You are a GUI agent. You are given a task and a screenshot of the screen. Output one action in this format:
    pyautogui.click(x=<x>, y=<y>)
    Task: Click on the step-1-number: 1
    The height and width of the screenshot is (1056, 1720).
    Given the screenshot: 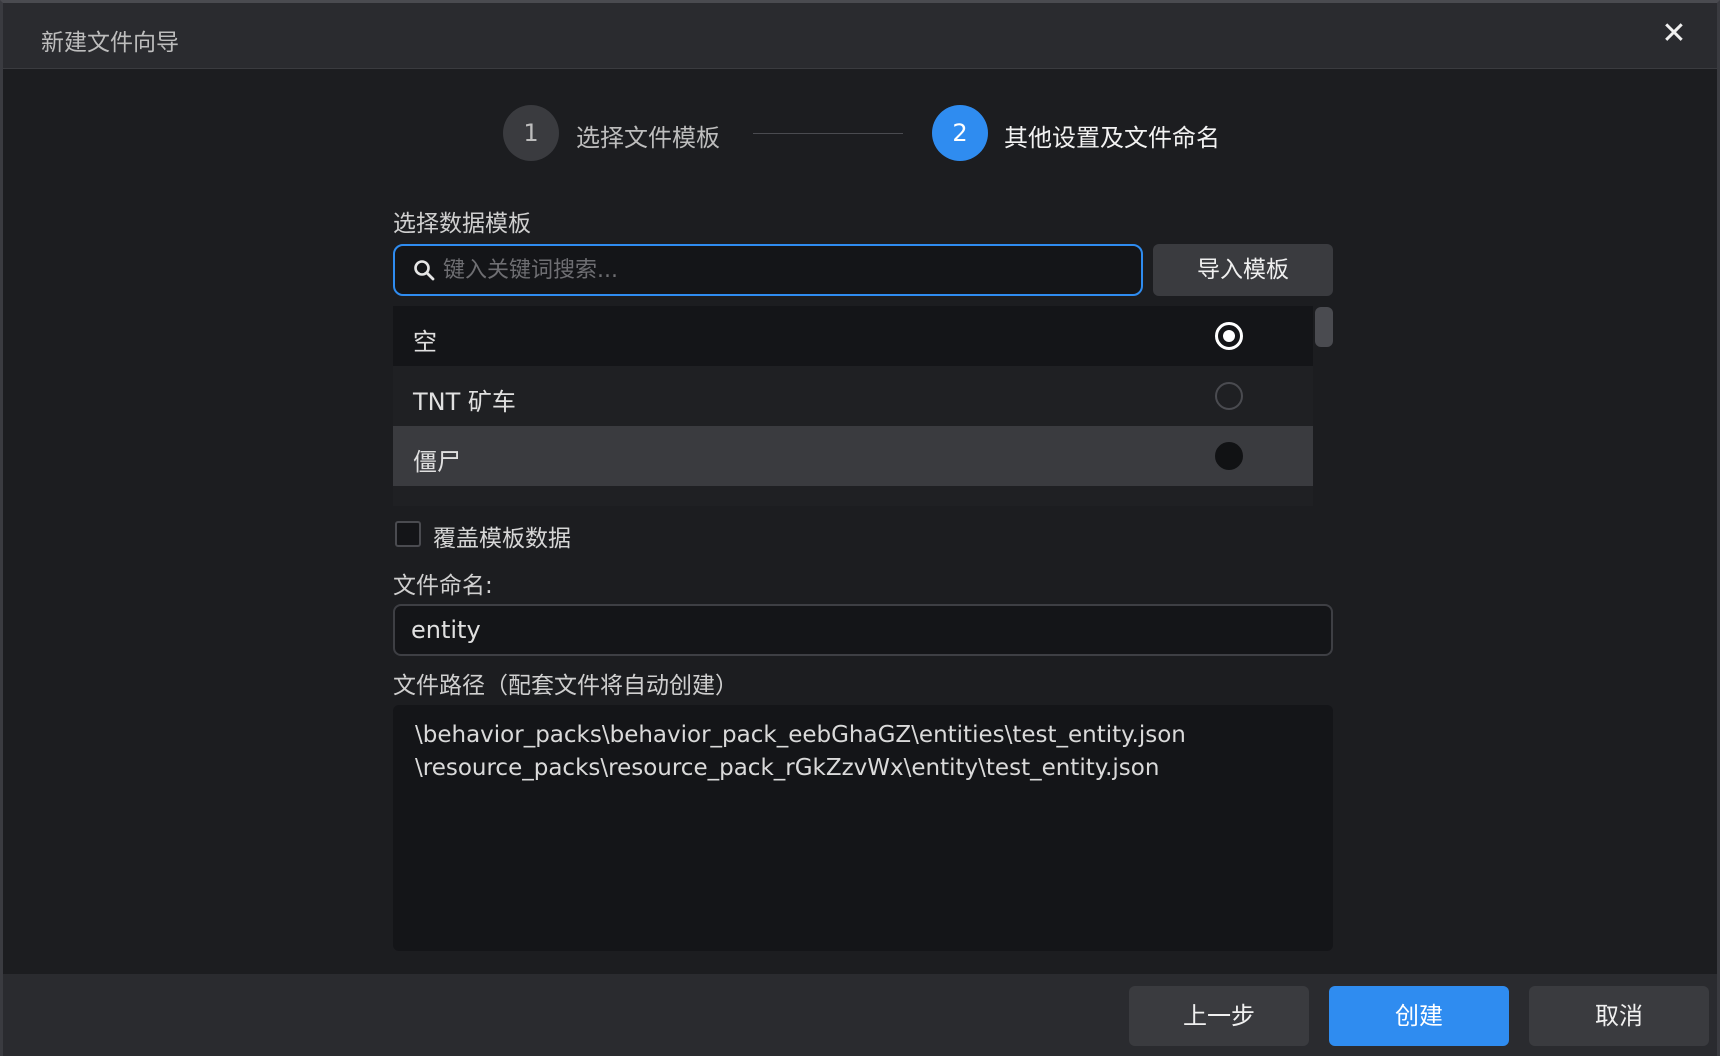 What is the action you would take?
    pyautogui.click(x=531, y=133)
    